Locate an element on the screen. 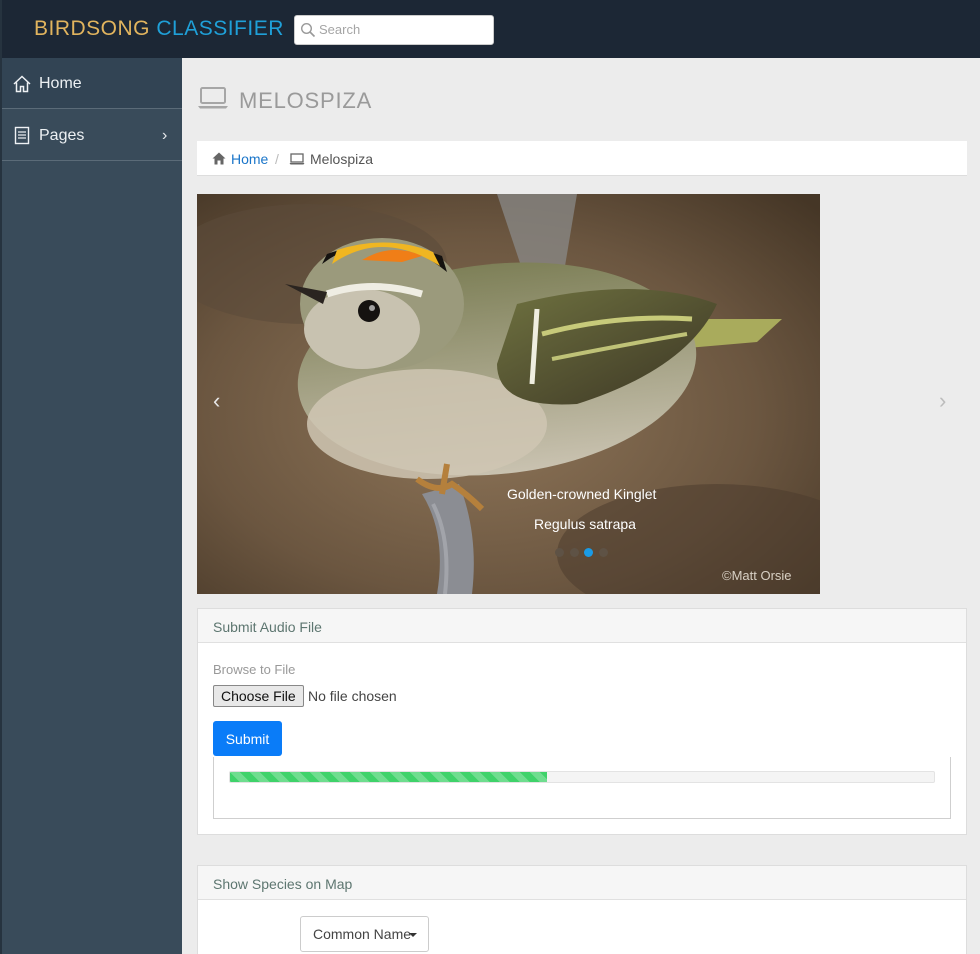  progress-bar is located at coordinates (582, 777).